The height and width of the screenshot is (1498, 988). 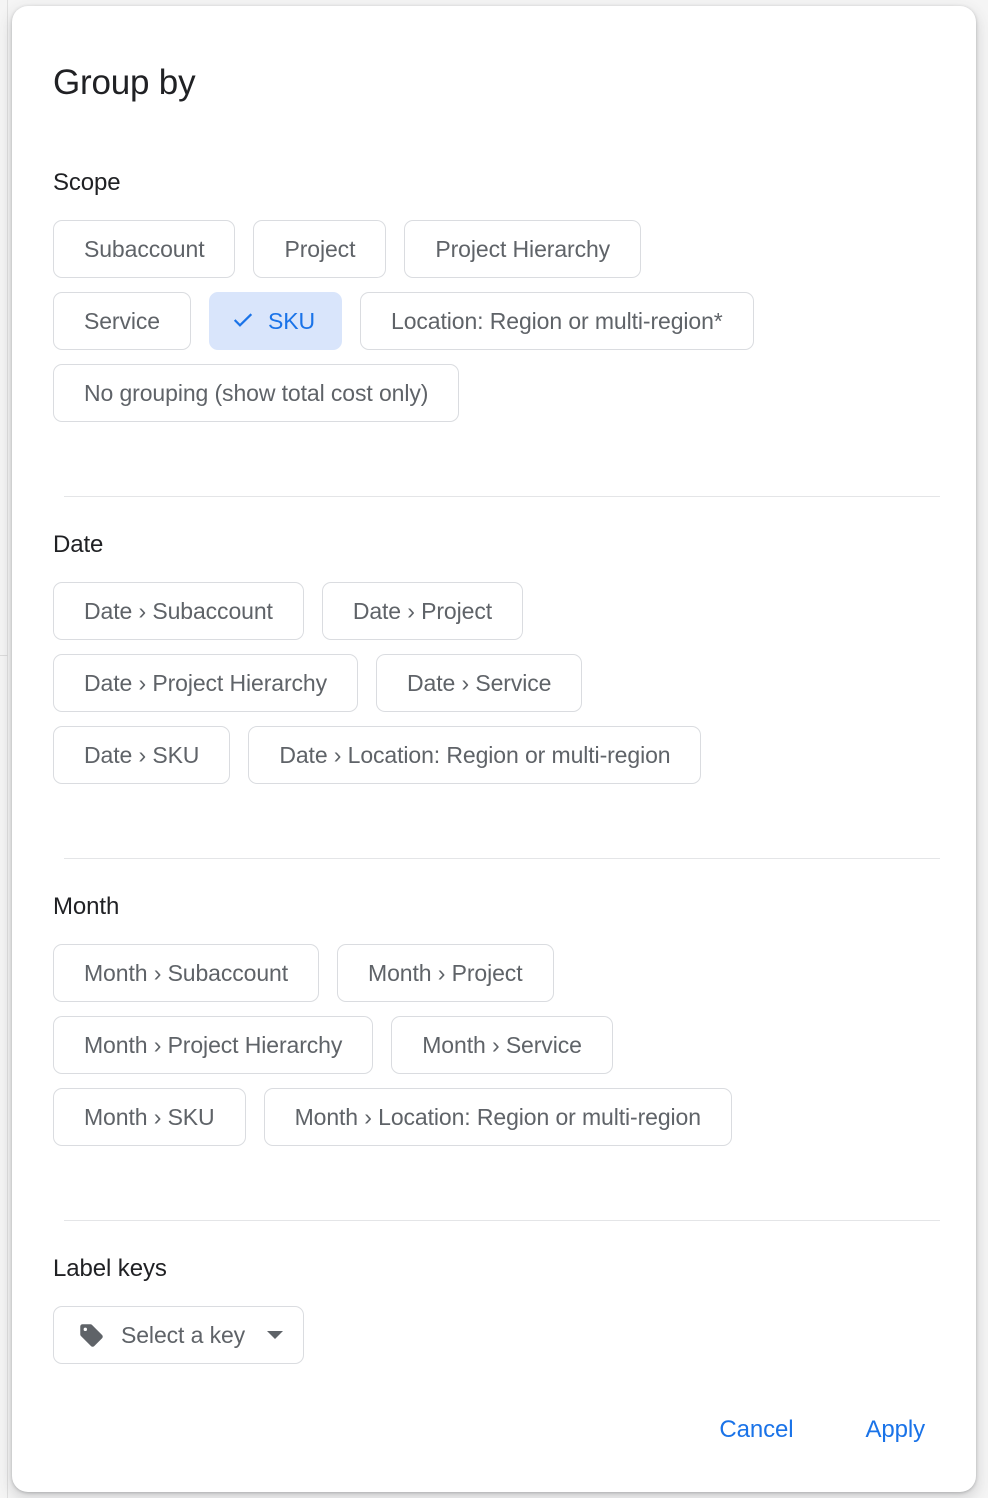 What do you see at coordinates (183, 1334) in the screenshot?
I see `label-key-select-text: Select a key` at bounding box center [183, 1334].